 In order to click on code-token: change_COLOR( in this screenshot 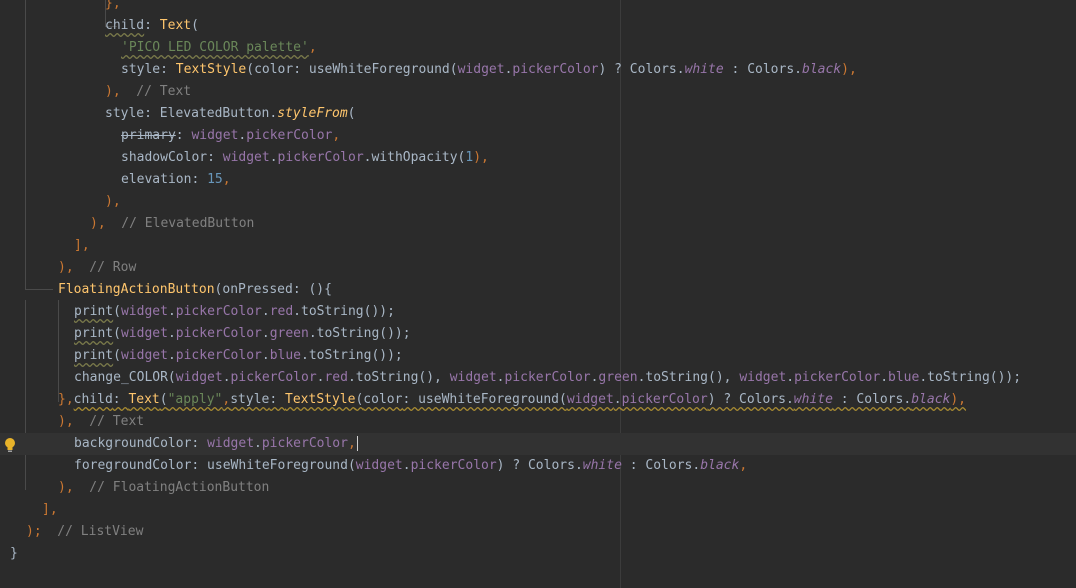, I will do `click(125, 377)`.